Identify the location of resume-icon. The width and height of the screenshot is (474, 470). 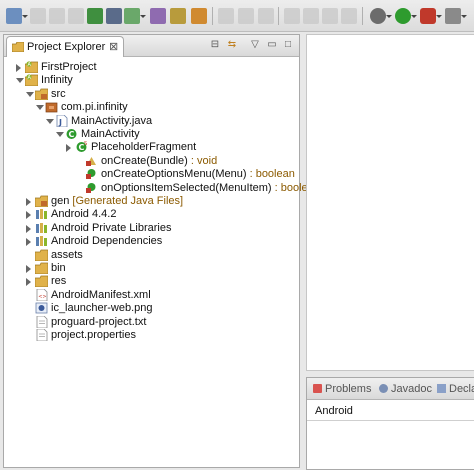
(292, 16).